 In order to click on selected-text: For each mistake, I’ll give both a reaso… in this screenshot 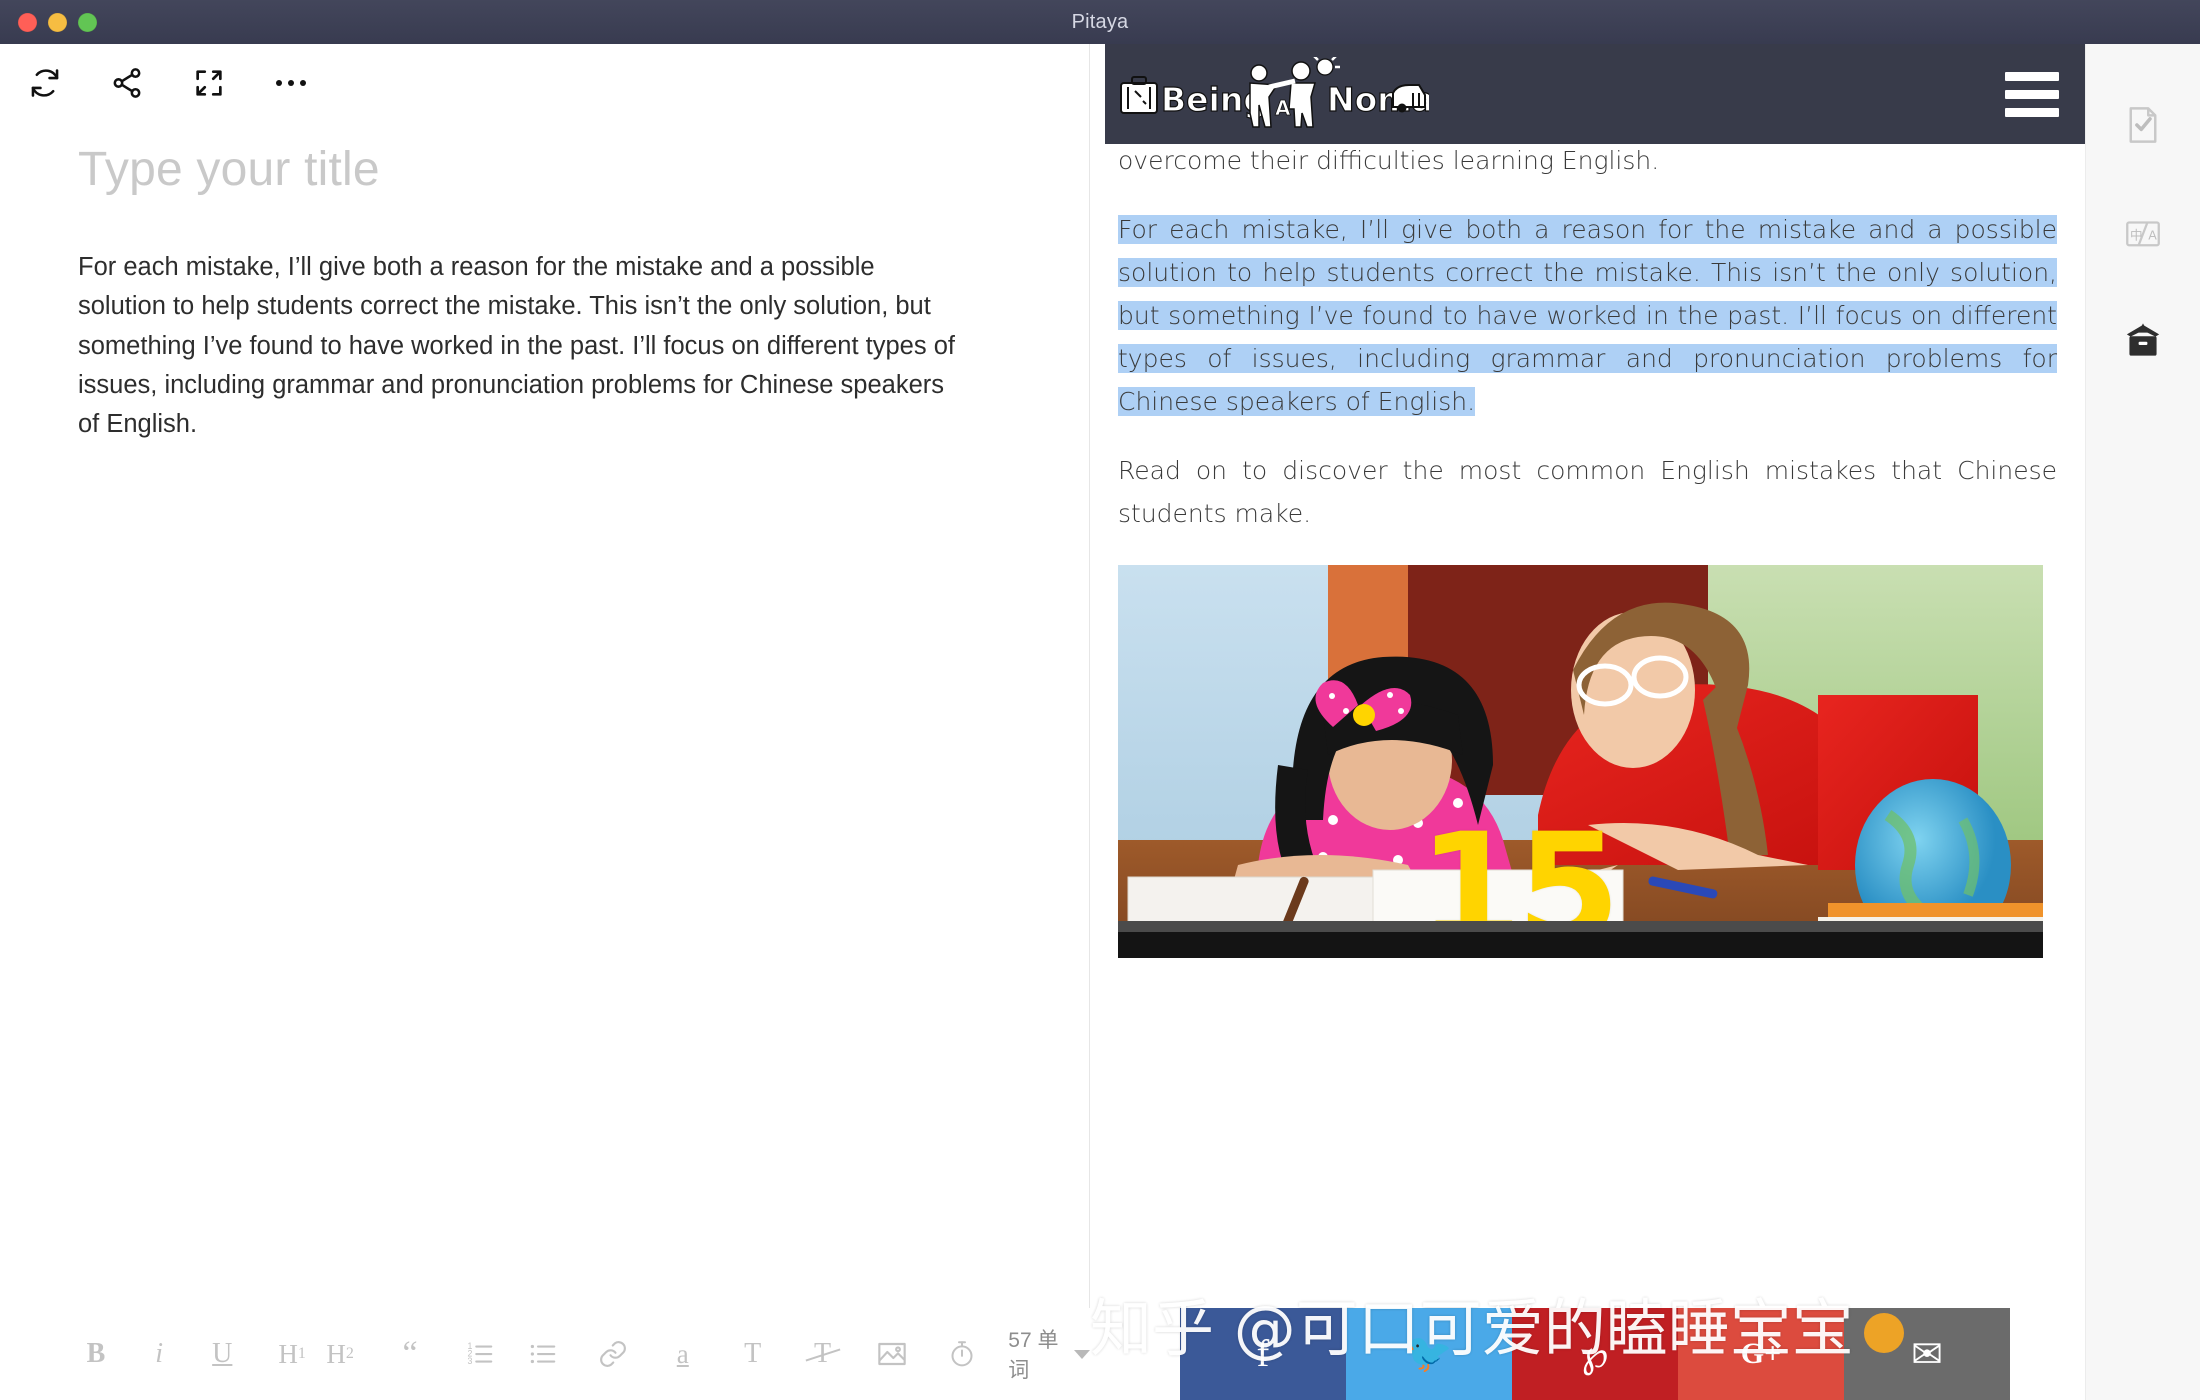, I will do `click(1587, 315)`.